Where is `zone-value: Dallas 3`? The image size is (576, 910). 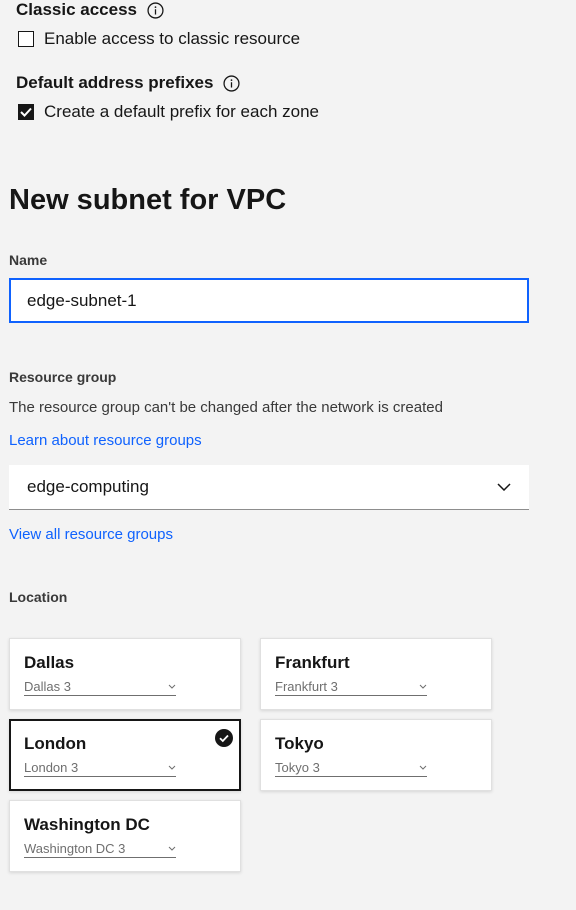
zone-value: Dallas 3 is located at coordinates (47, 686).